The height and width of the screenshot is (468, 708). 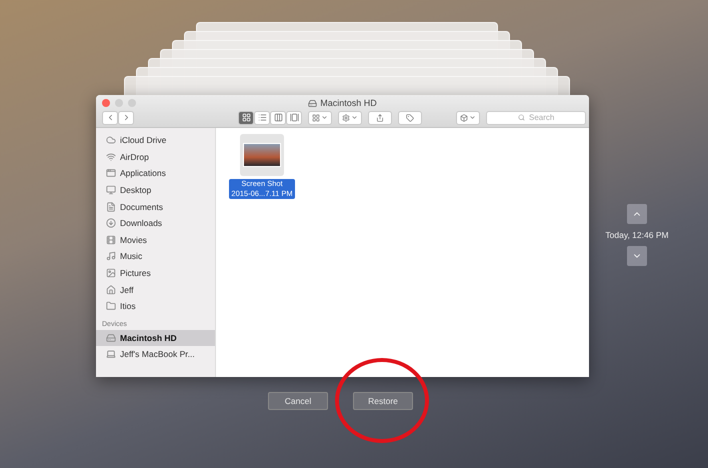 I want to click on sidebar-item: Pictures, so click(x=155, y=273).